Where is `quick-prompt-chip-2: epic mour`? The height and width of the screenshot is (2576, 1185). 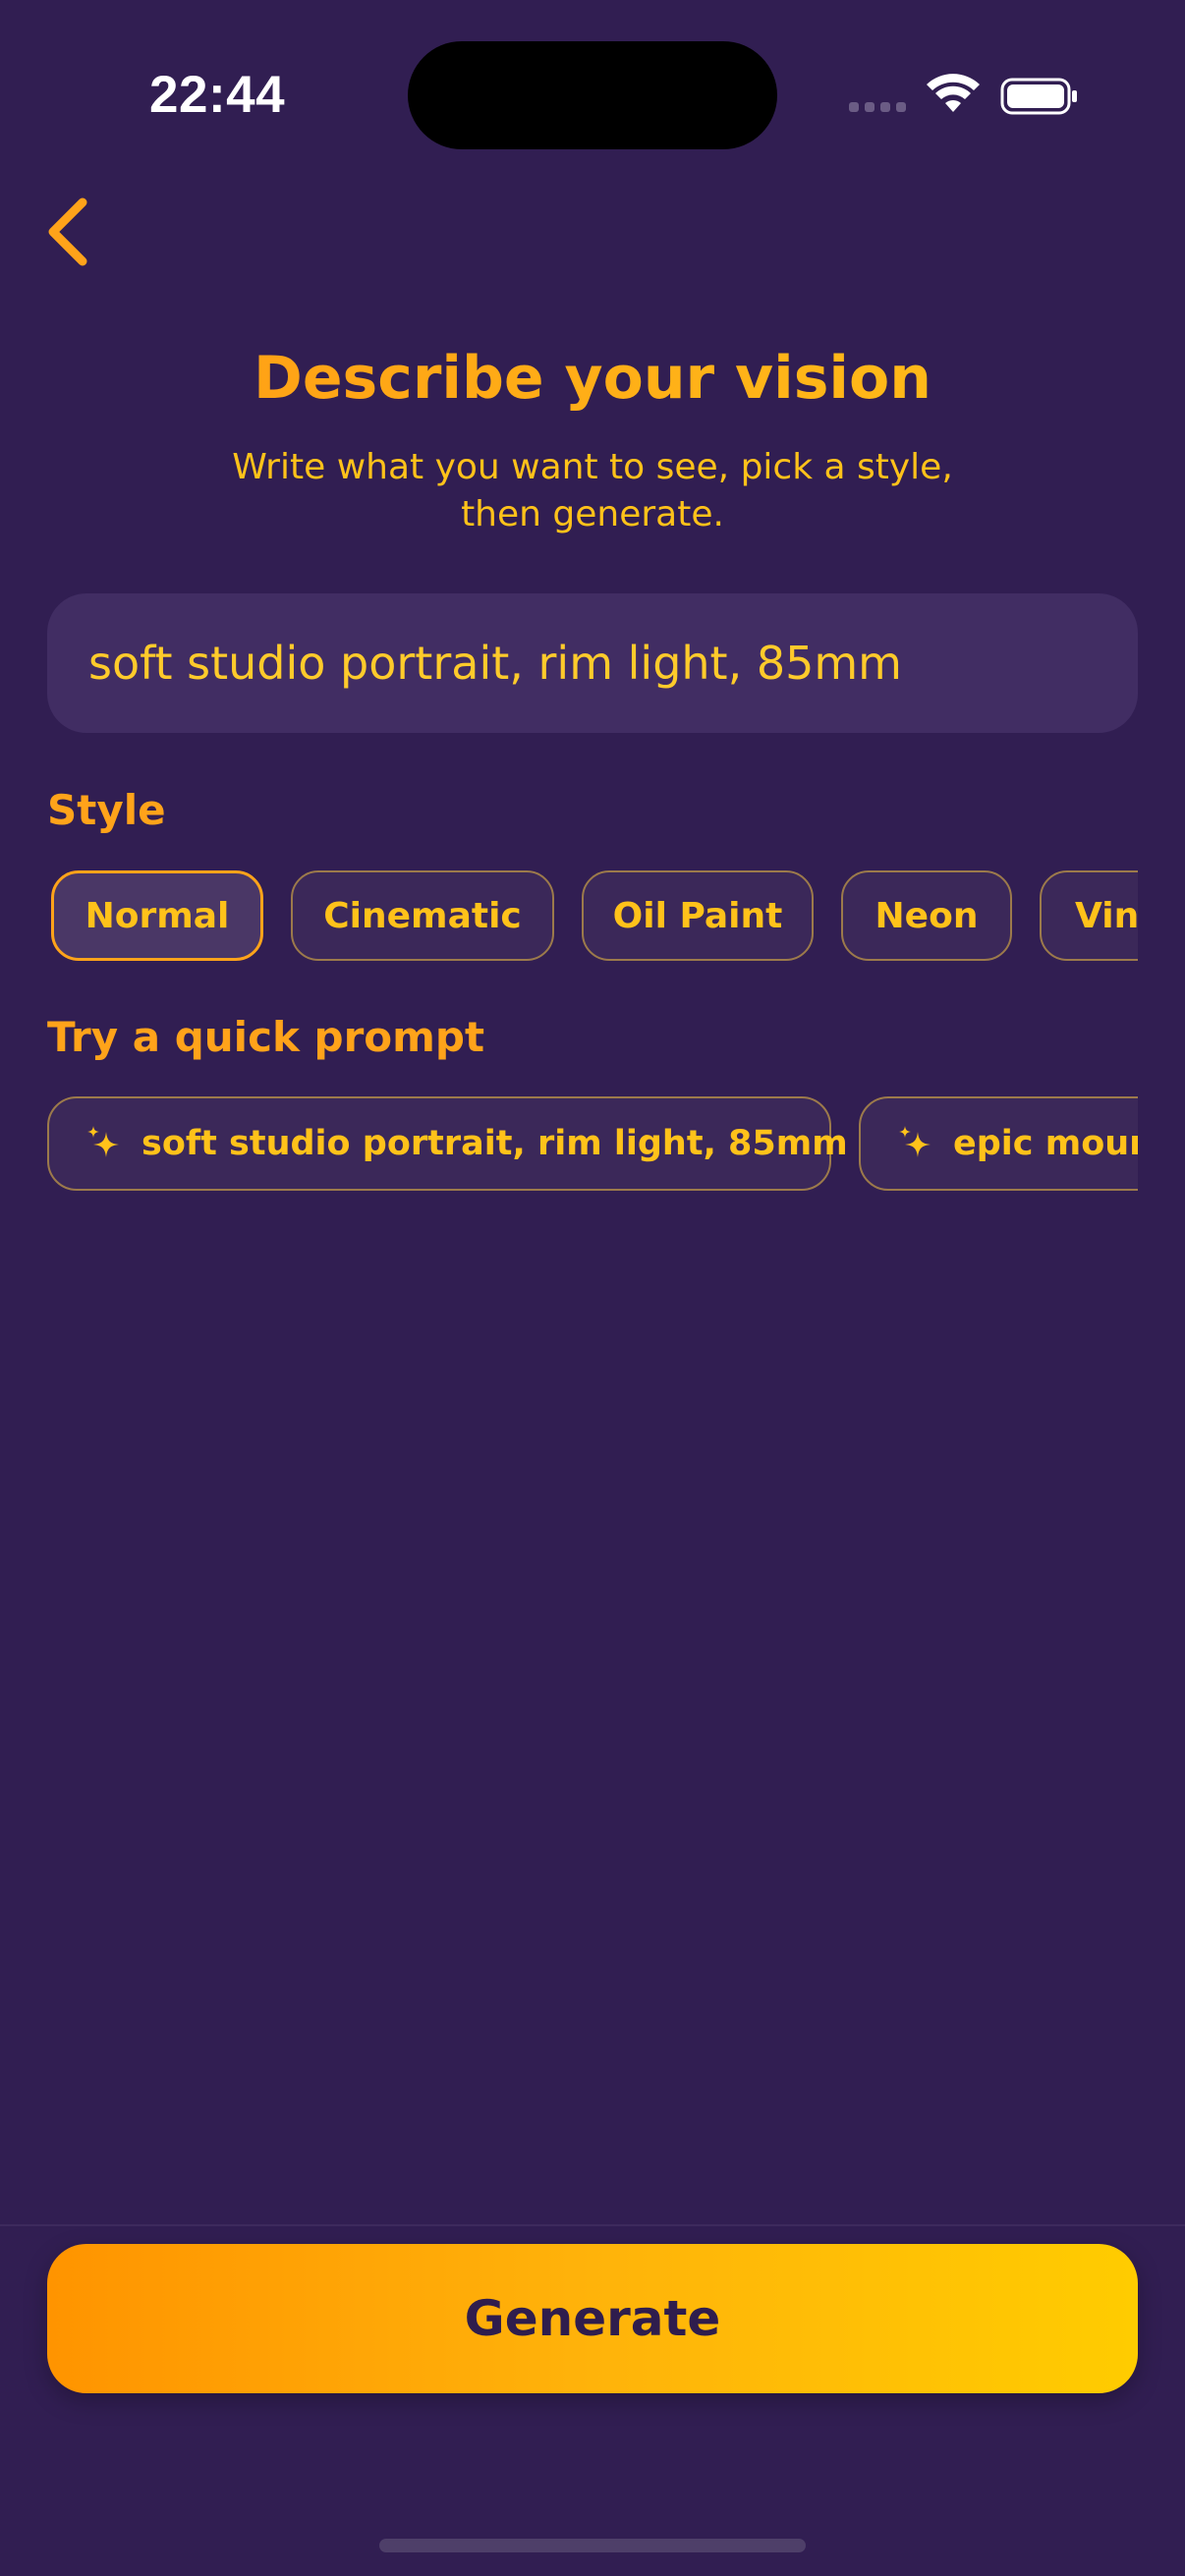
quick-prompt-chip-2: epic mour is located at coordinates (999, 1143).